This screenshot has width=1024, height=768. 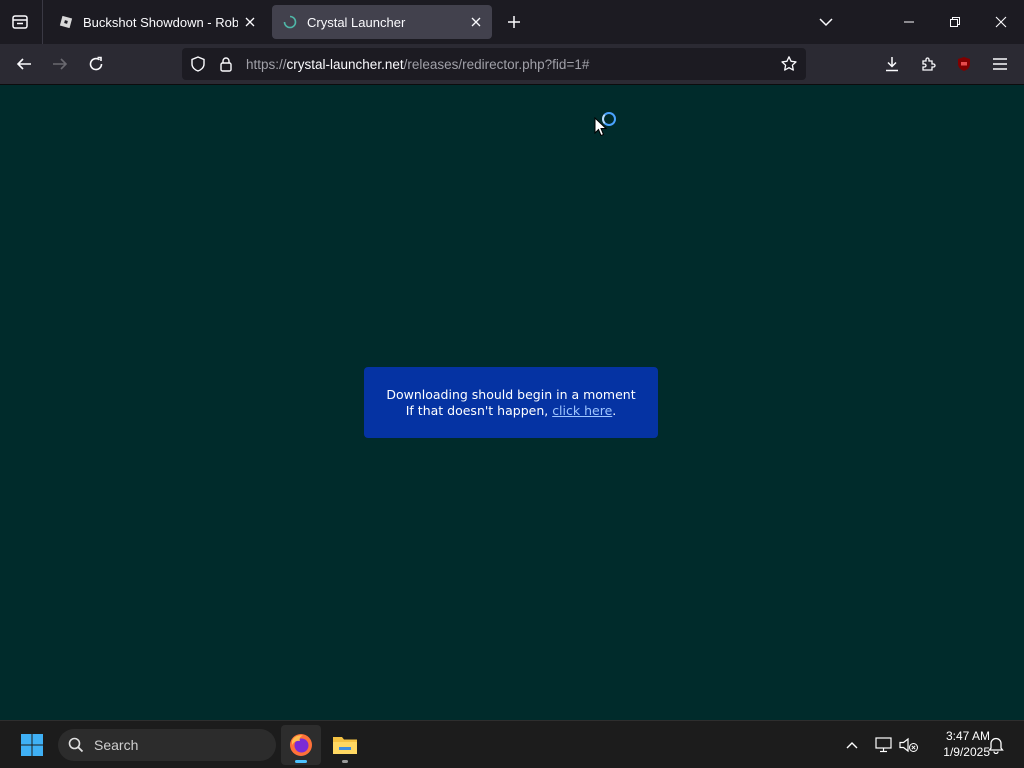 I want to click on back-arrow-icon, so click(x=23, y=64).